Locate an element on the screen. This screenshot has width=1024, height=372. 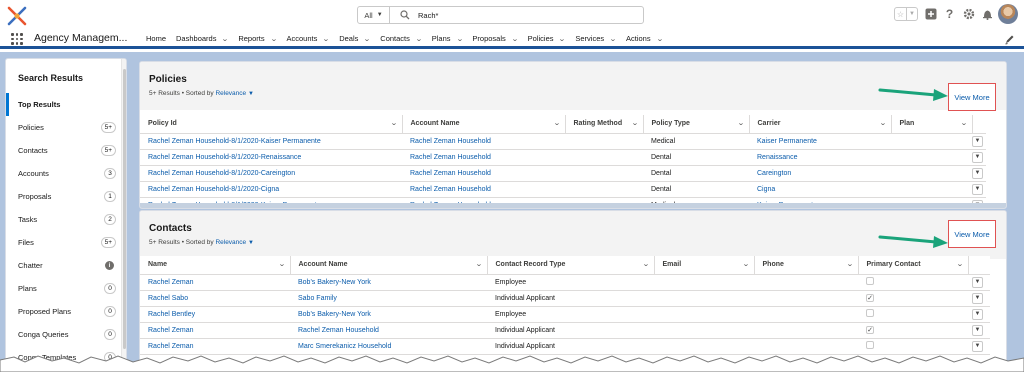
sidebar-item-chatter: Chatter i is located at coordinates (66, 265).